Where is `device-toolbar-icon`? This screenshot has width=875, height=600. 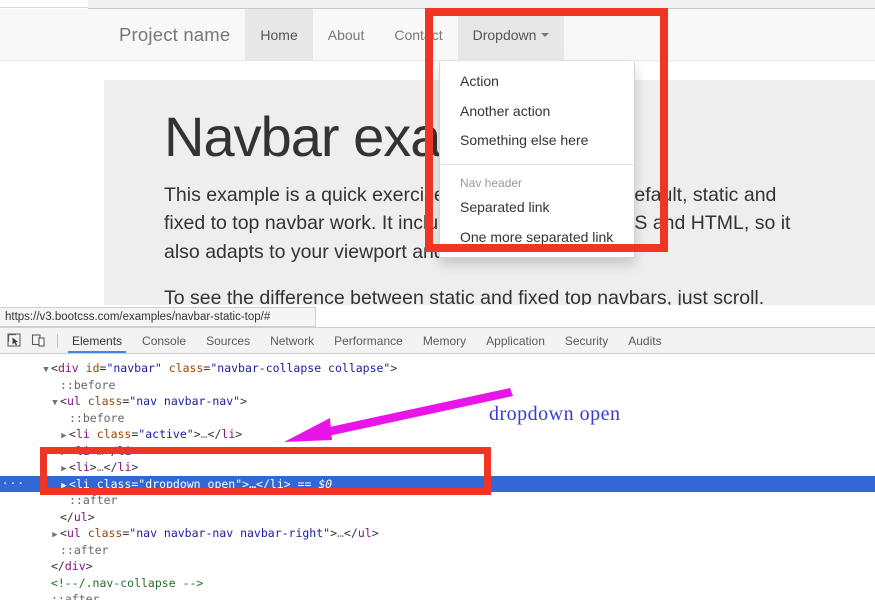 device-toolbar-icon is located at coordinates (38, 340).